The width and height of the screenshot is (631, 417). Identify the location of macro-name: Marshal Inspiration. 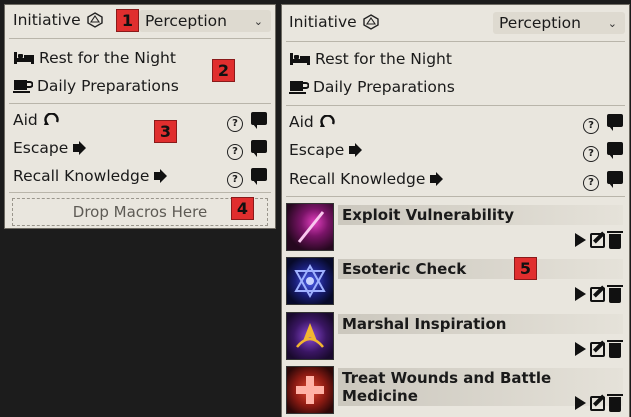
(480, 324).